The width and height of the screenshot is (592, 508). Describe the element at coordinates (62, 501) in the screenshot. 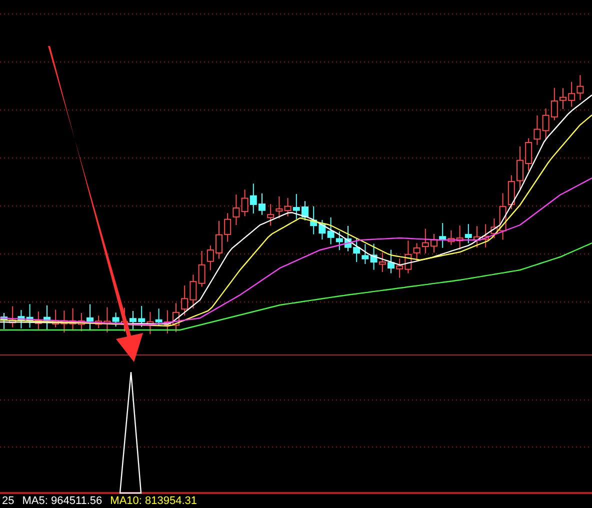

I see `legend-text: MA5: 964511.56` at that location.